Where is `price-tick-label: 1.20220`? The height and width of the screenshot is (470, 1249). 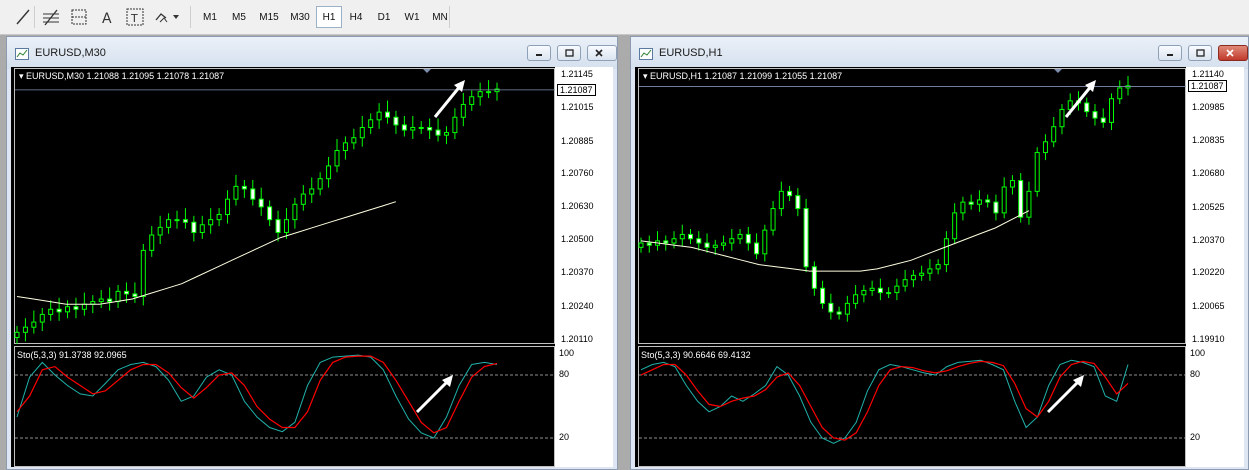 price-tick-label: 1.20220 is located at coordinates (1208, 272).